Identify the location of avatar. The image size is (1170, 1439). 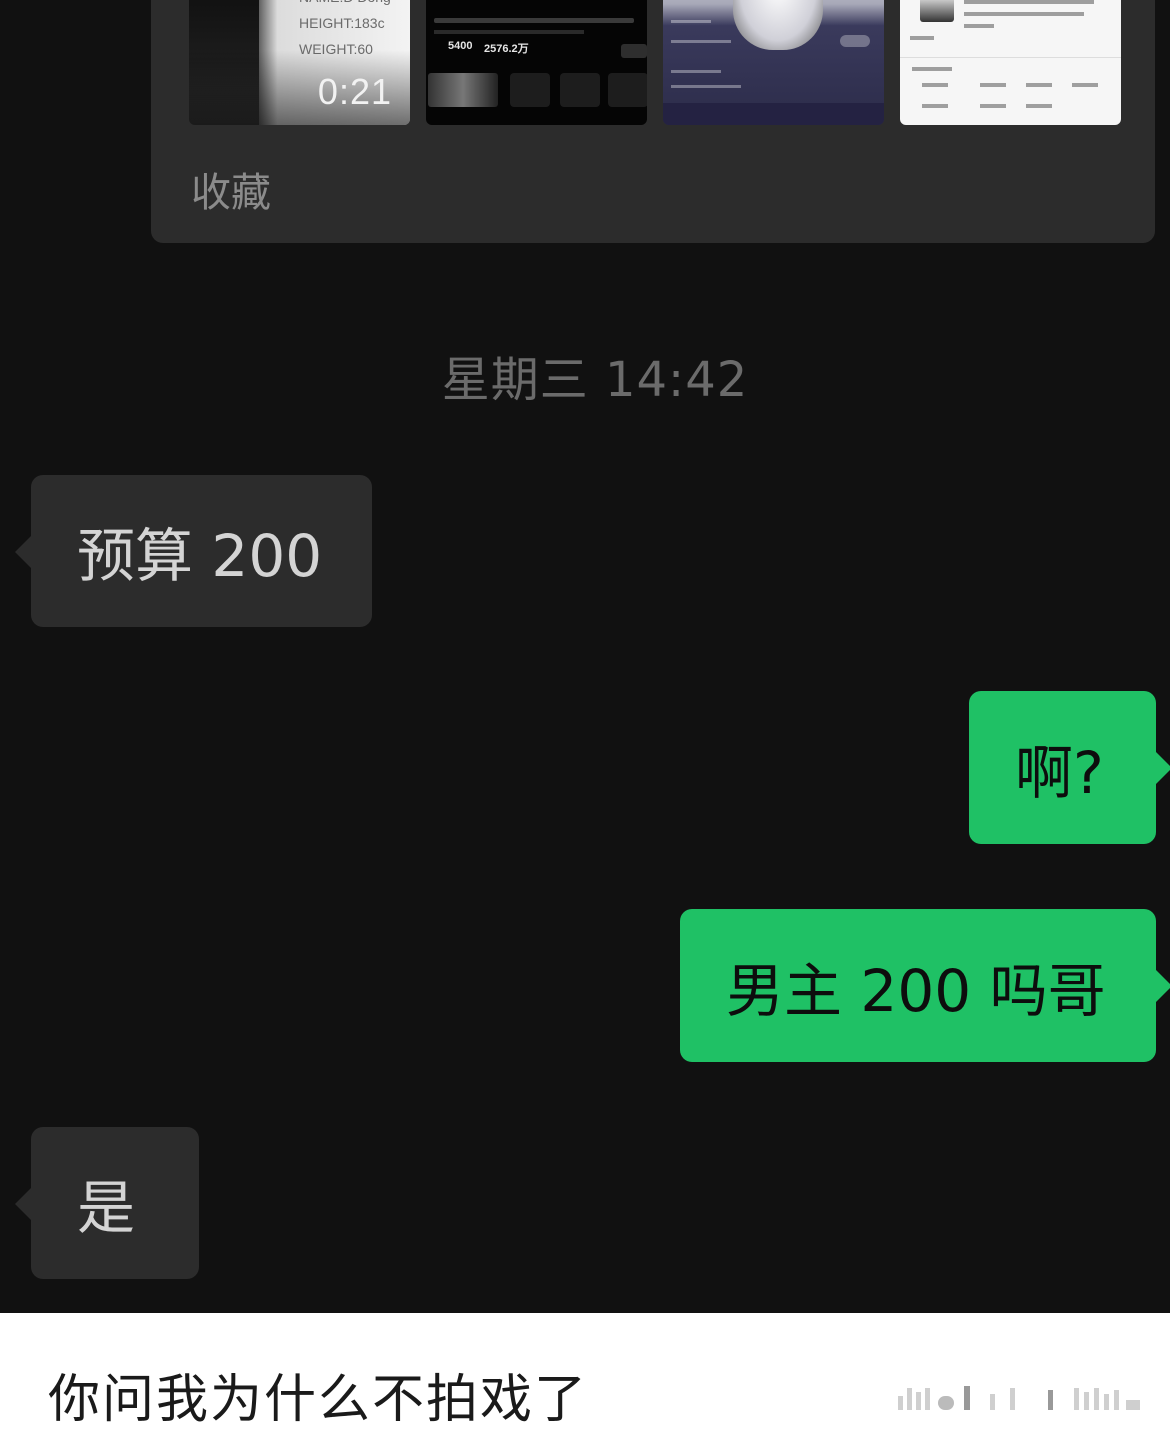
(937, 11).